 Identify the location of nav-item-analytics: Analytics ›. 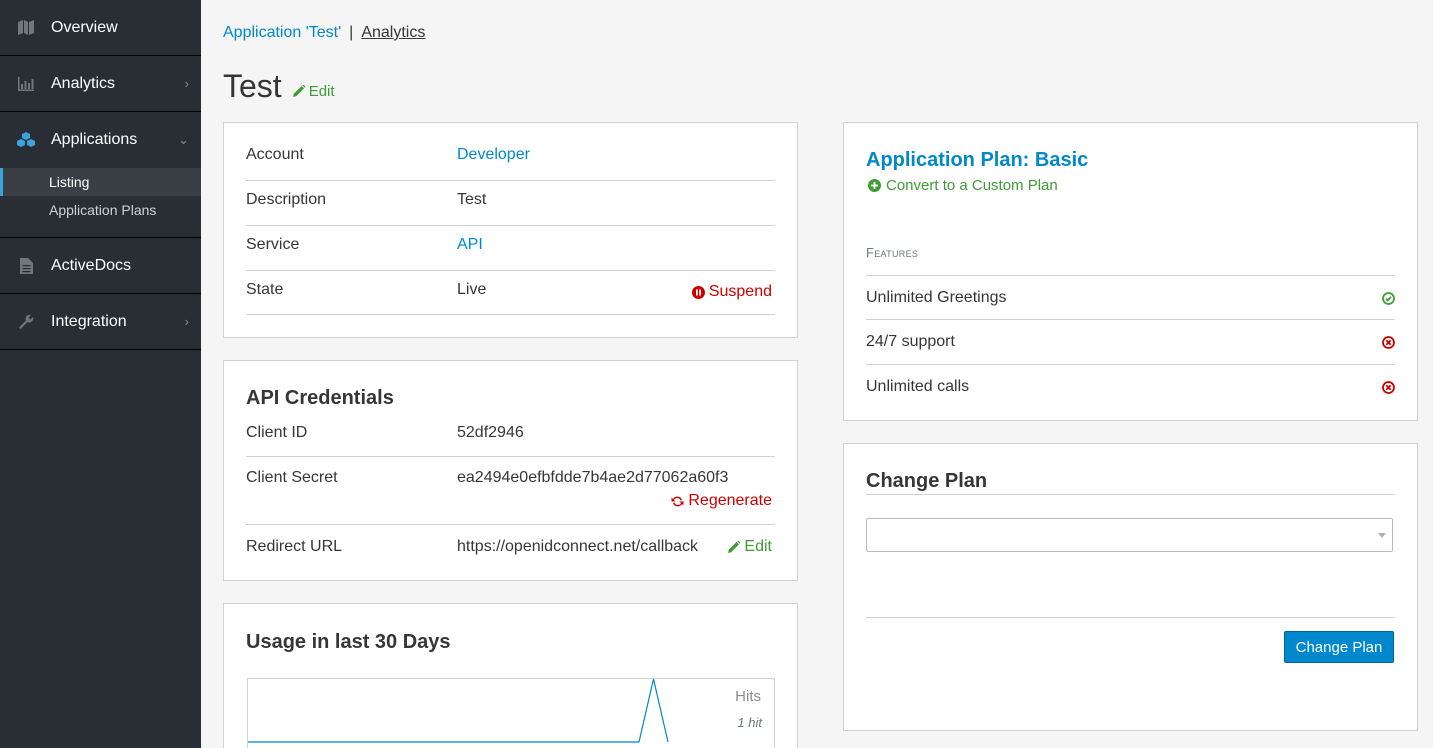
(100, 84).